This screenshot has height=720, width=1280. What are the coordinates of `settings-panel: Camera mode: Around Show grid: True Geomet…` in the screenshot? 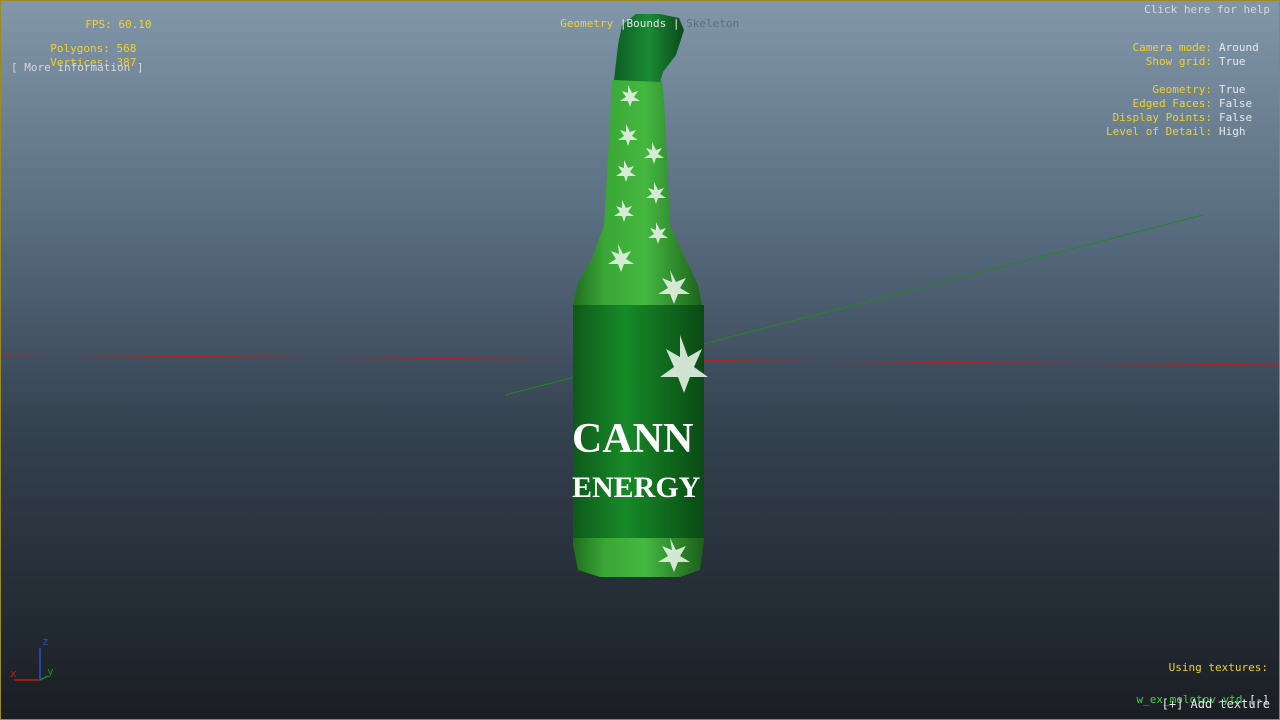 It's located at (1138, 83).